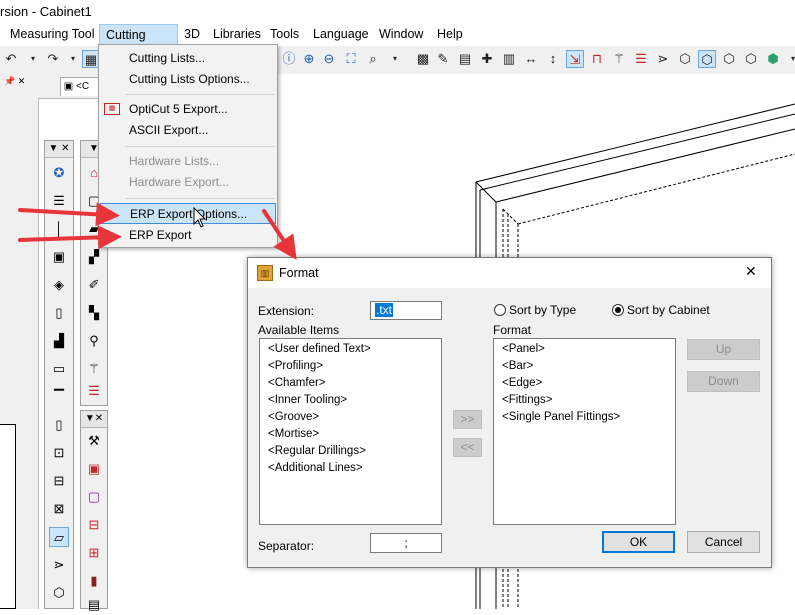 The width and height of the screenshot is (795, 615). Describe the element at coordinates (350, 468) in the screenshot. I see `list-item: <Additional Lines>` at that location.